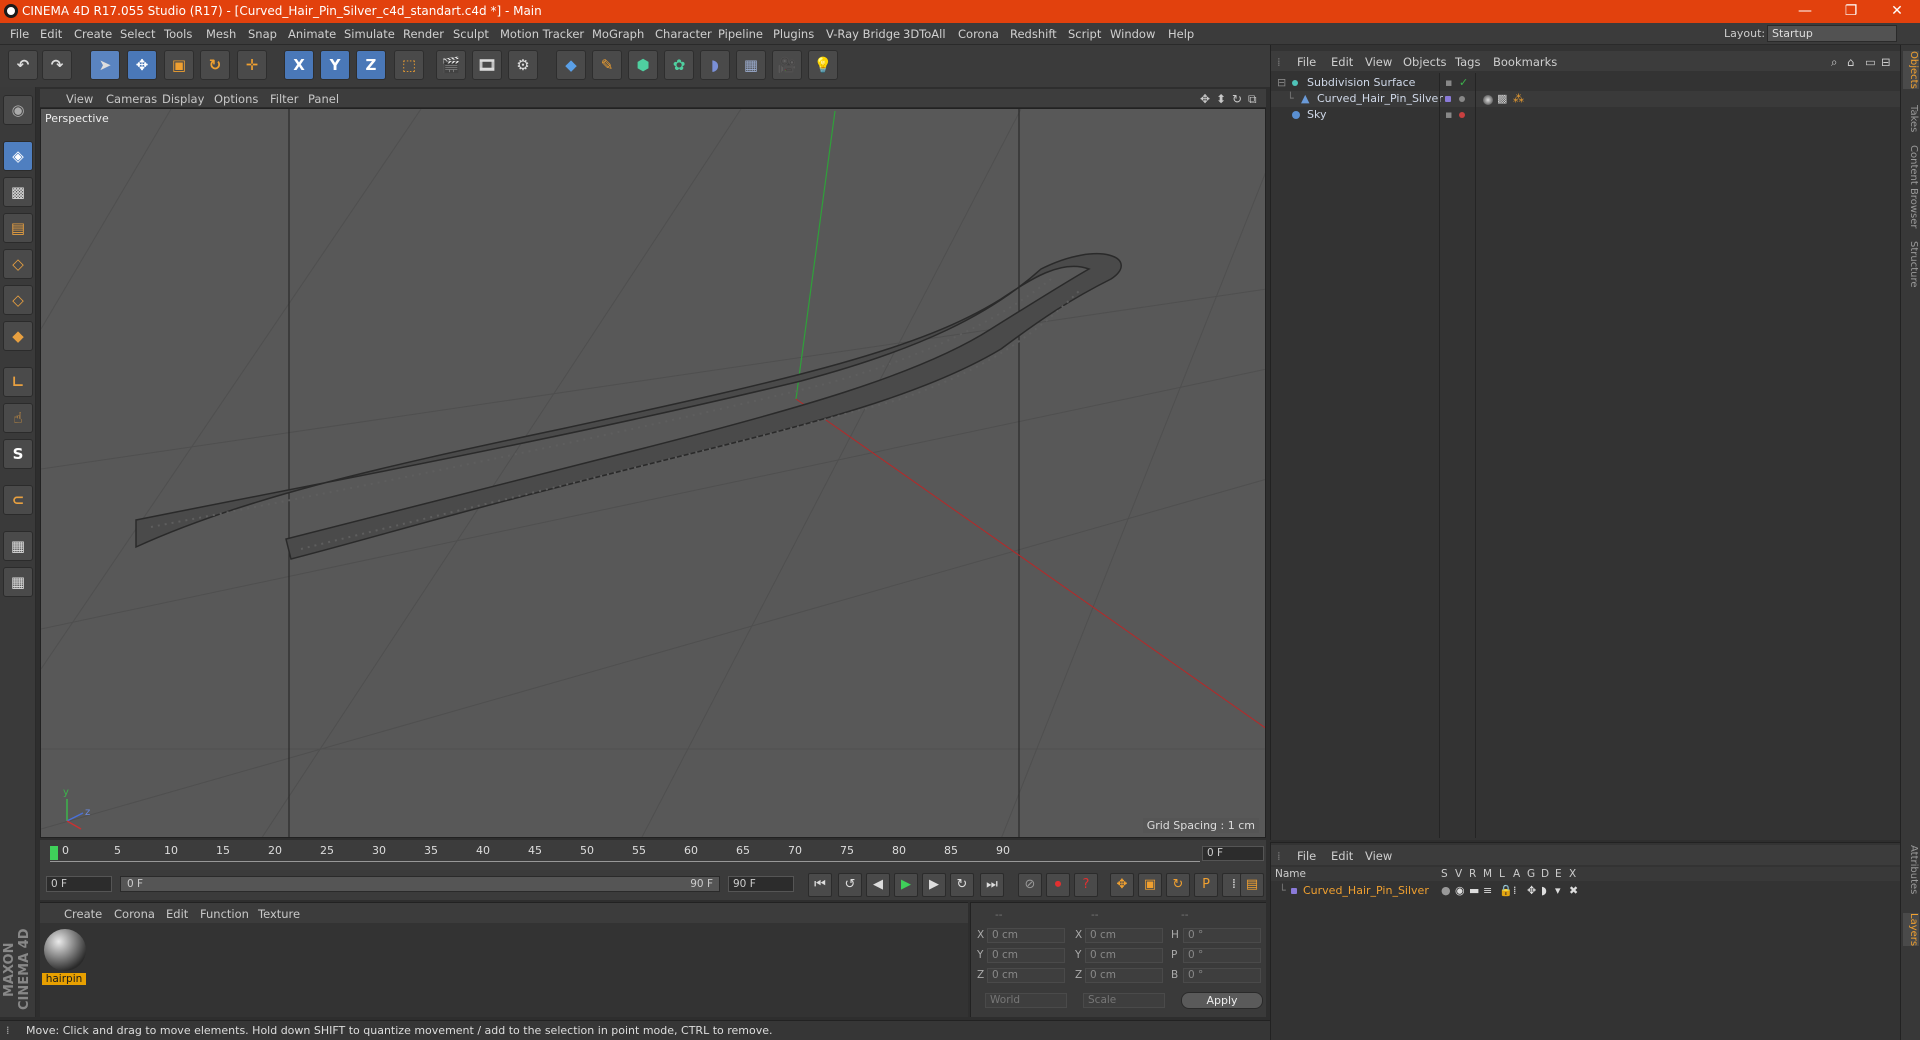  What do you see at coordinates (1058, 885) in the screenshot?
I see `autokey-icon: ⏺` at bounding box center [1058, 885].